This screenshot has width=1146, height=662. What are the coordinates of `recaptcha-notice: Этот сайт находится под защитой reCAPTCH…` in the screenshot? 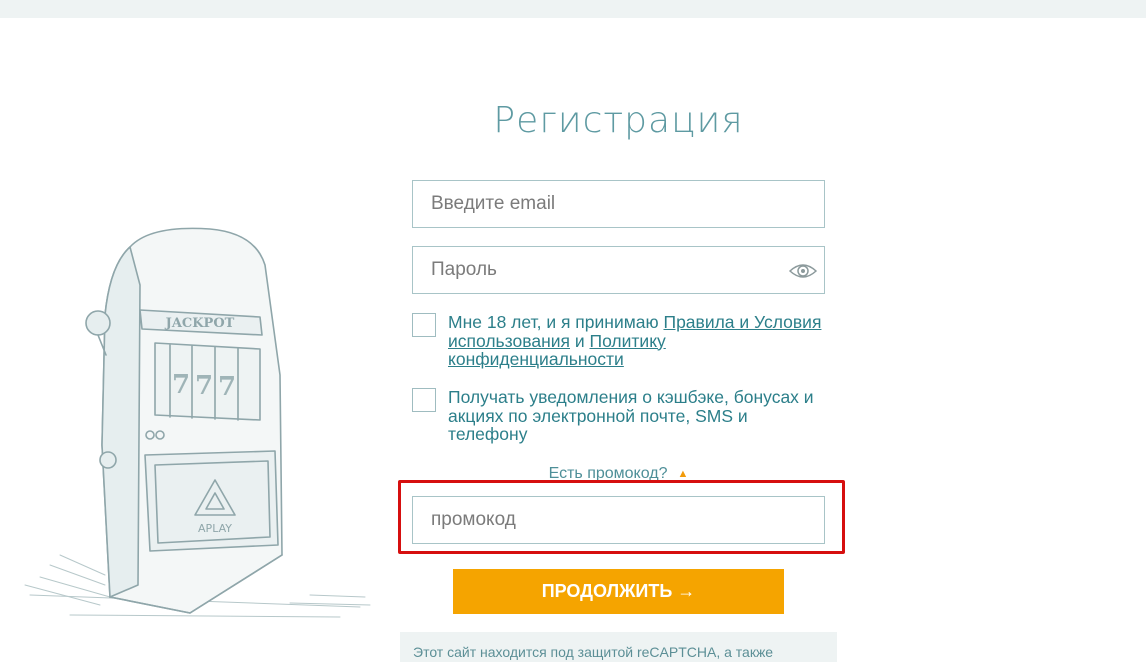 It's located at (618, 647).